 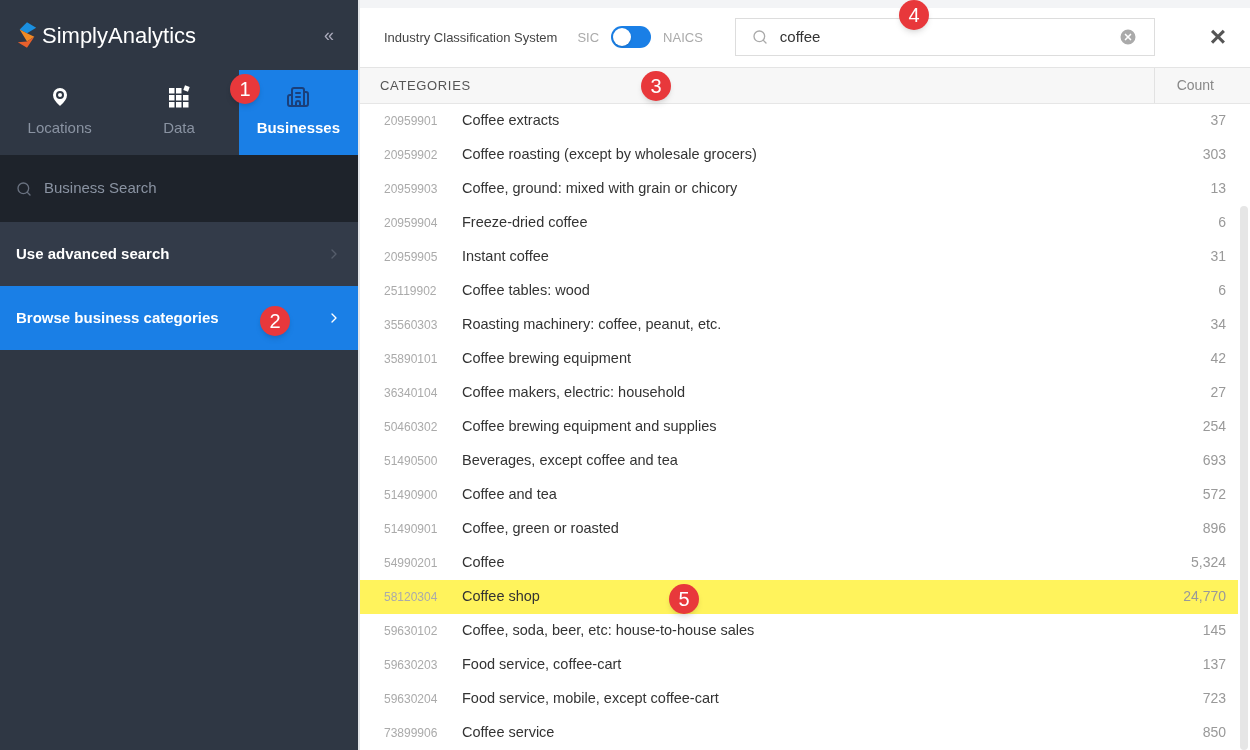 I want to click on category-code: 59630203, so click(x=411, y=665).